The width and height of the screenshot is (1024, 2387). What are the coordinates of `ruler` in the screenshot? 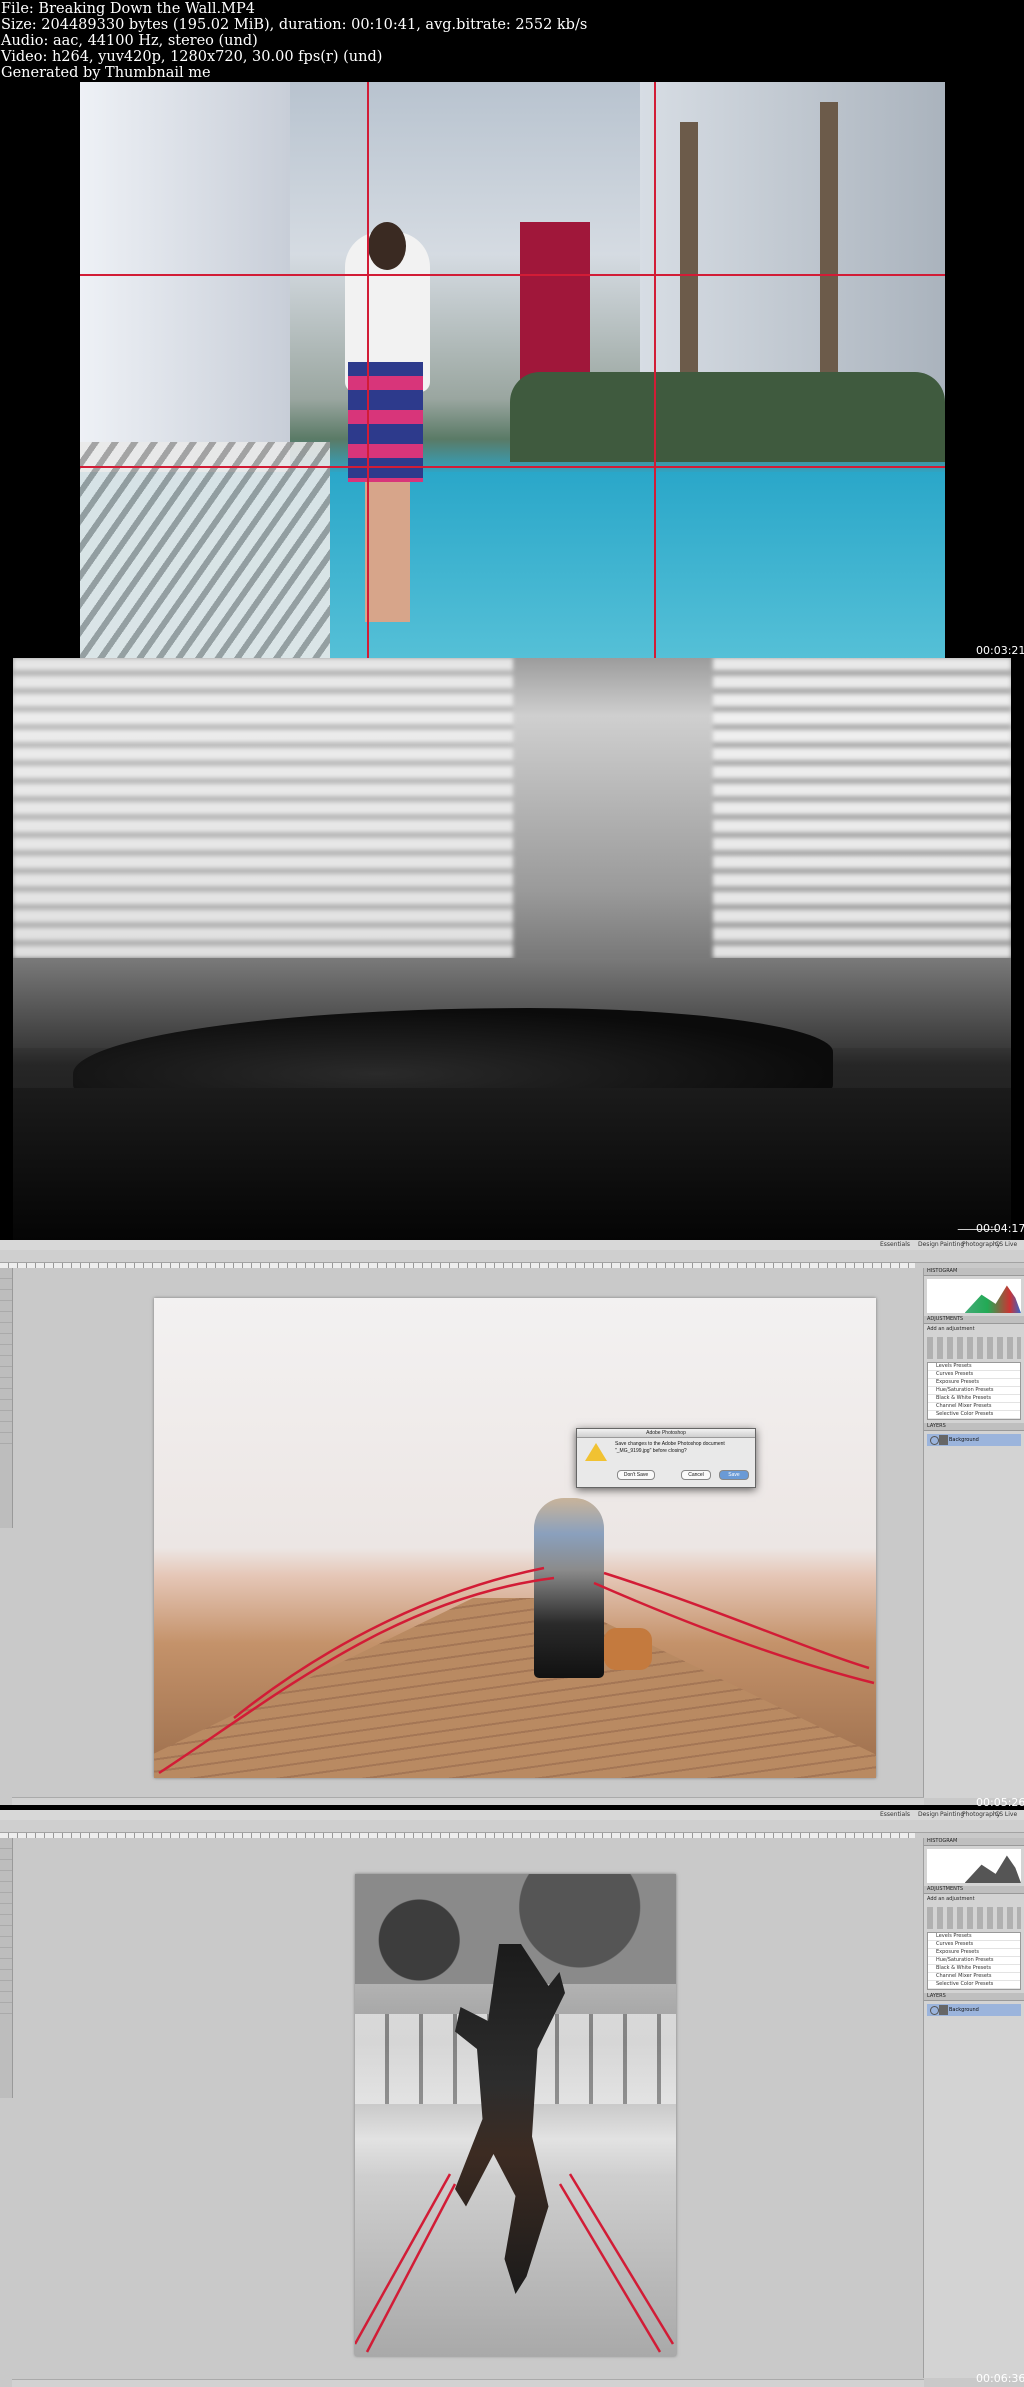 It's located at (457, 1835).